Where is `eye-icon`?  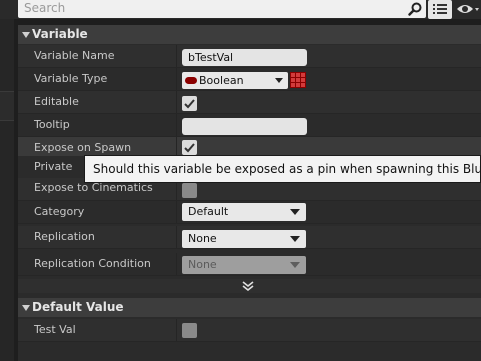
eye-icon is located at coordinates (468, 9).